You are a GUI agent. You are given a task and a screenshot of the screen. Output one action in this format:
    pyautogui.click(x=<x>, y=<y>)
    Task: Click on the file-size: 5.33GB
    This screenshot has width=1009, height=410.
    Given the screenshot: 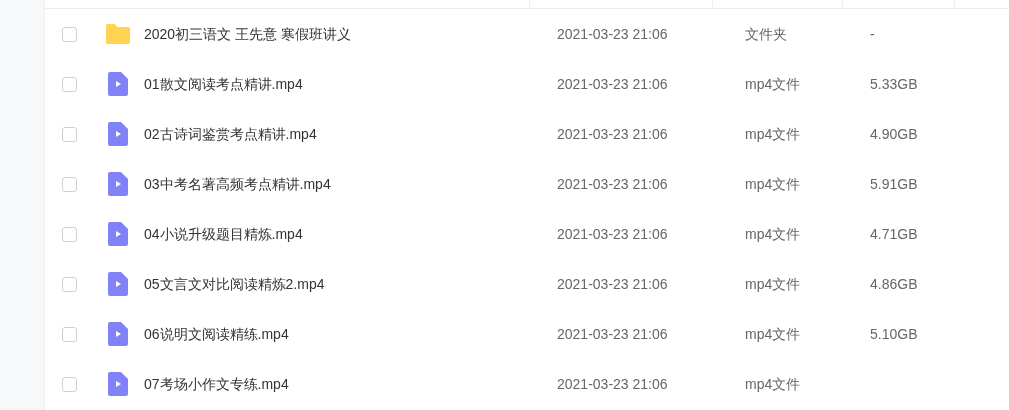 What is the action you would take?
    pyautogui.click(x=894, y=83)
    